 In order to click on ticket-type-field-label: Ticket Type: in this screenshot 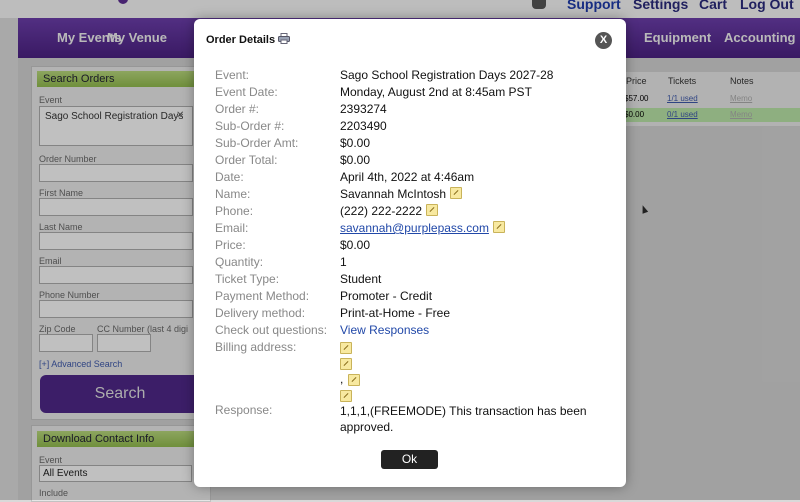, I will do `click(247, 279)`.